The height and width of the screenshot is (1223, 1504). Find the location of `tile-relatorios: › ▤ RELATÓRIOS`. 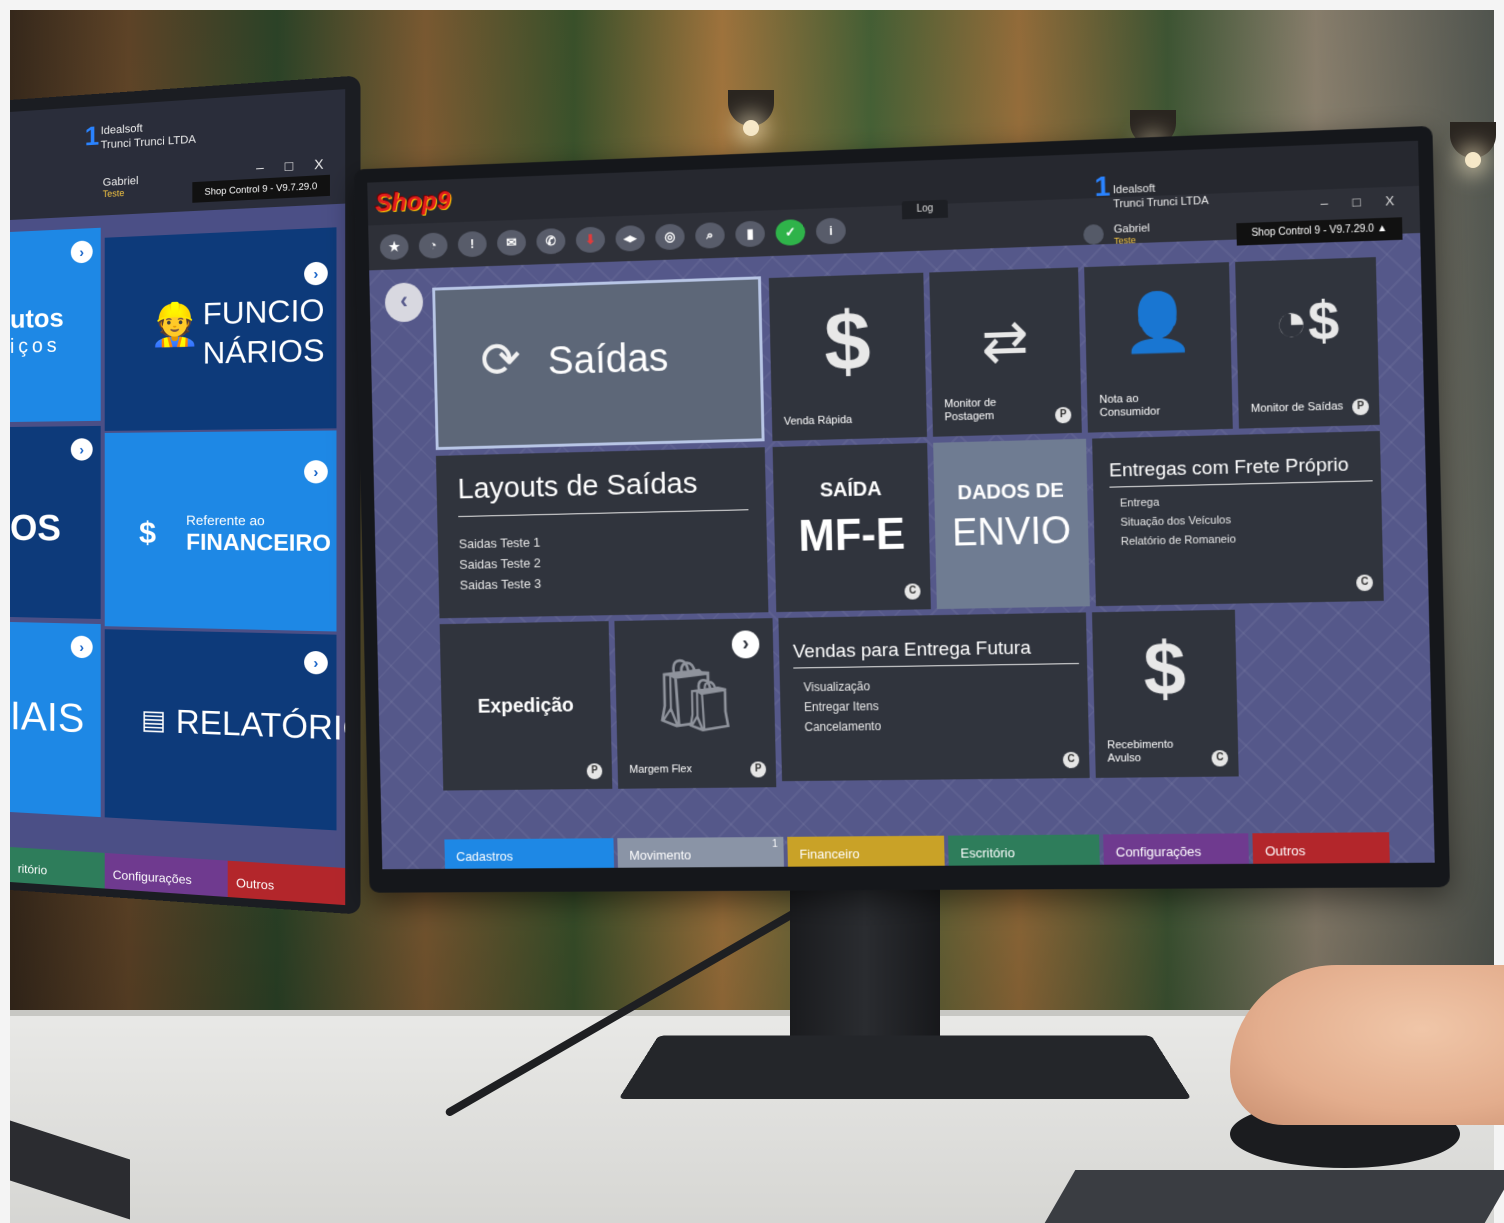

tile-relatorios: › ▤ RELATÓRIOS is located at coordinates (224, 730).